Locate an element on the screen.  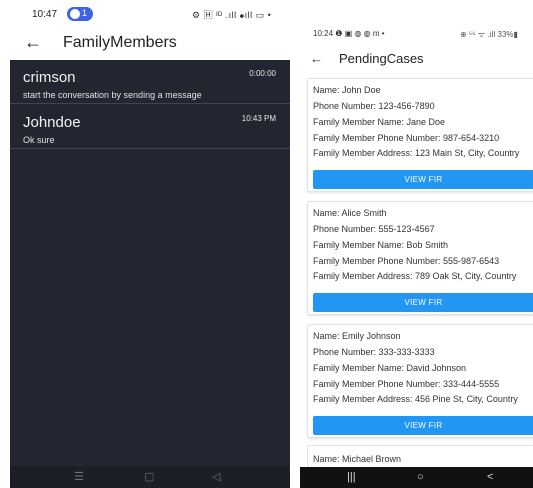
case-member-phone: Family Member Phone Number: 555-987-6543 is located at coordinates (406, 261).